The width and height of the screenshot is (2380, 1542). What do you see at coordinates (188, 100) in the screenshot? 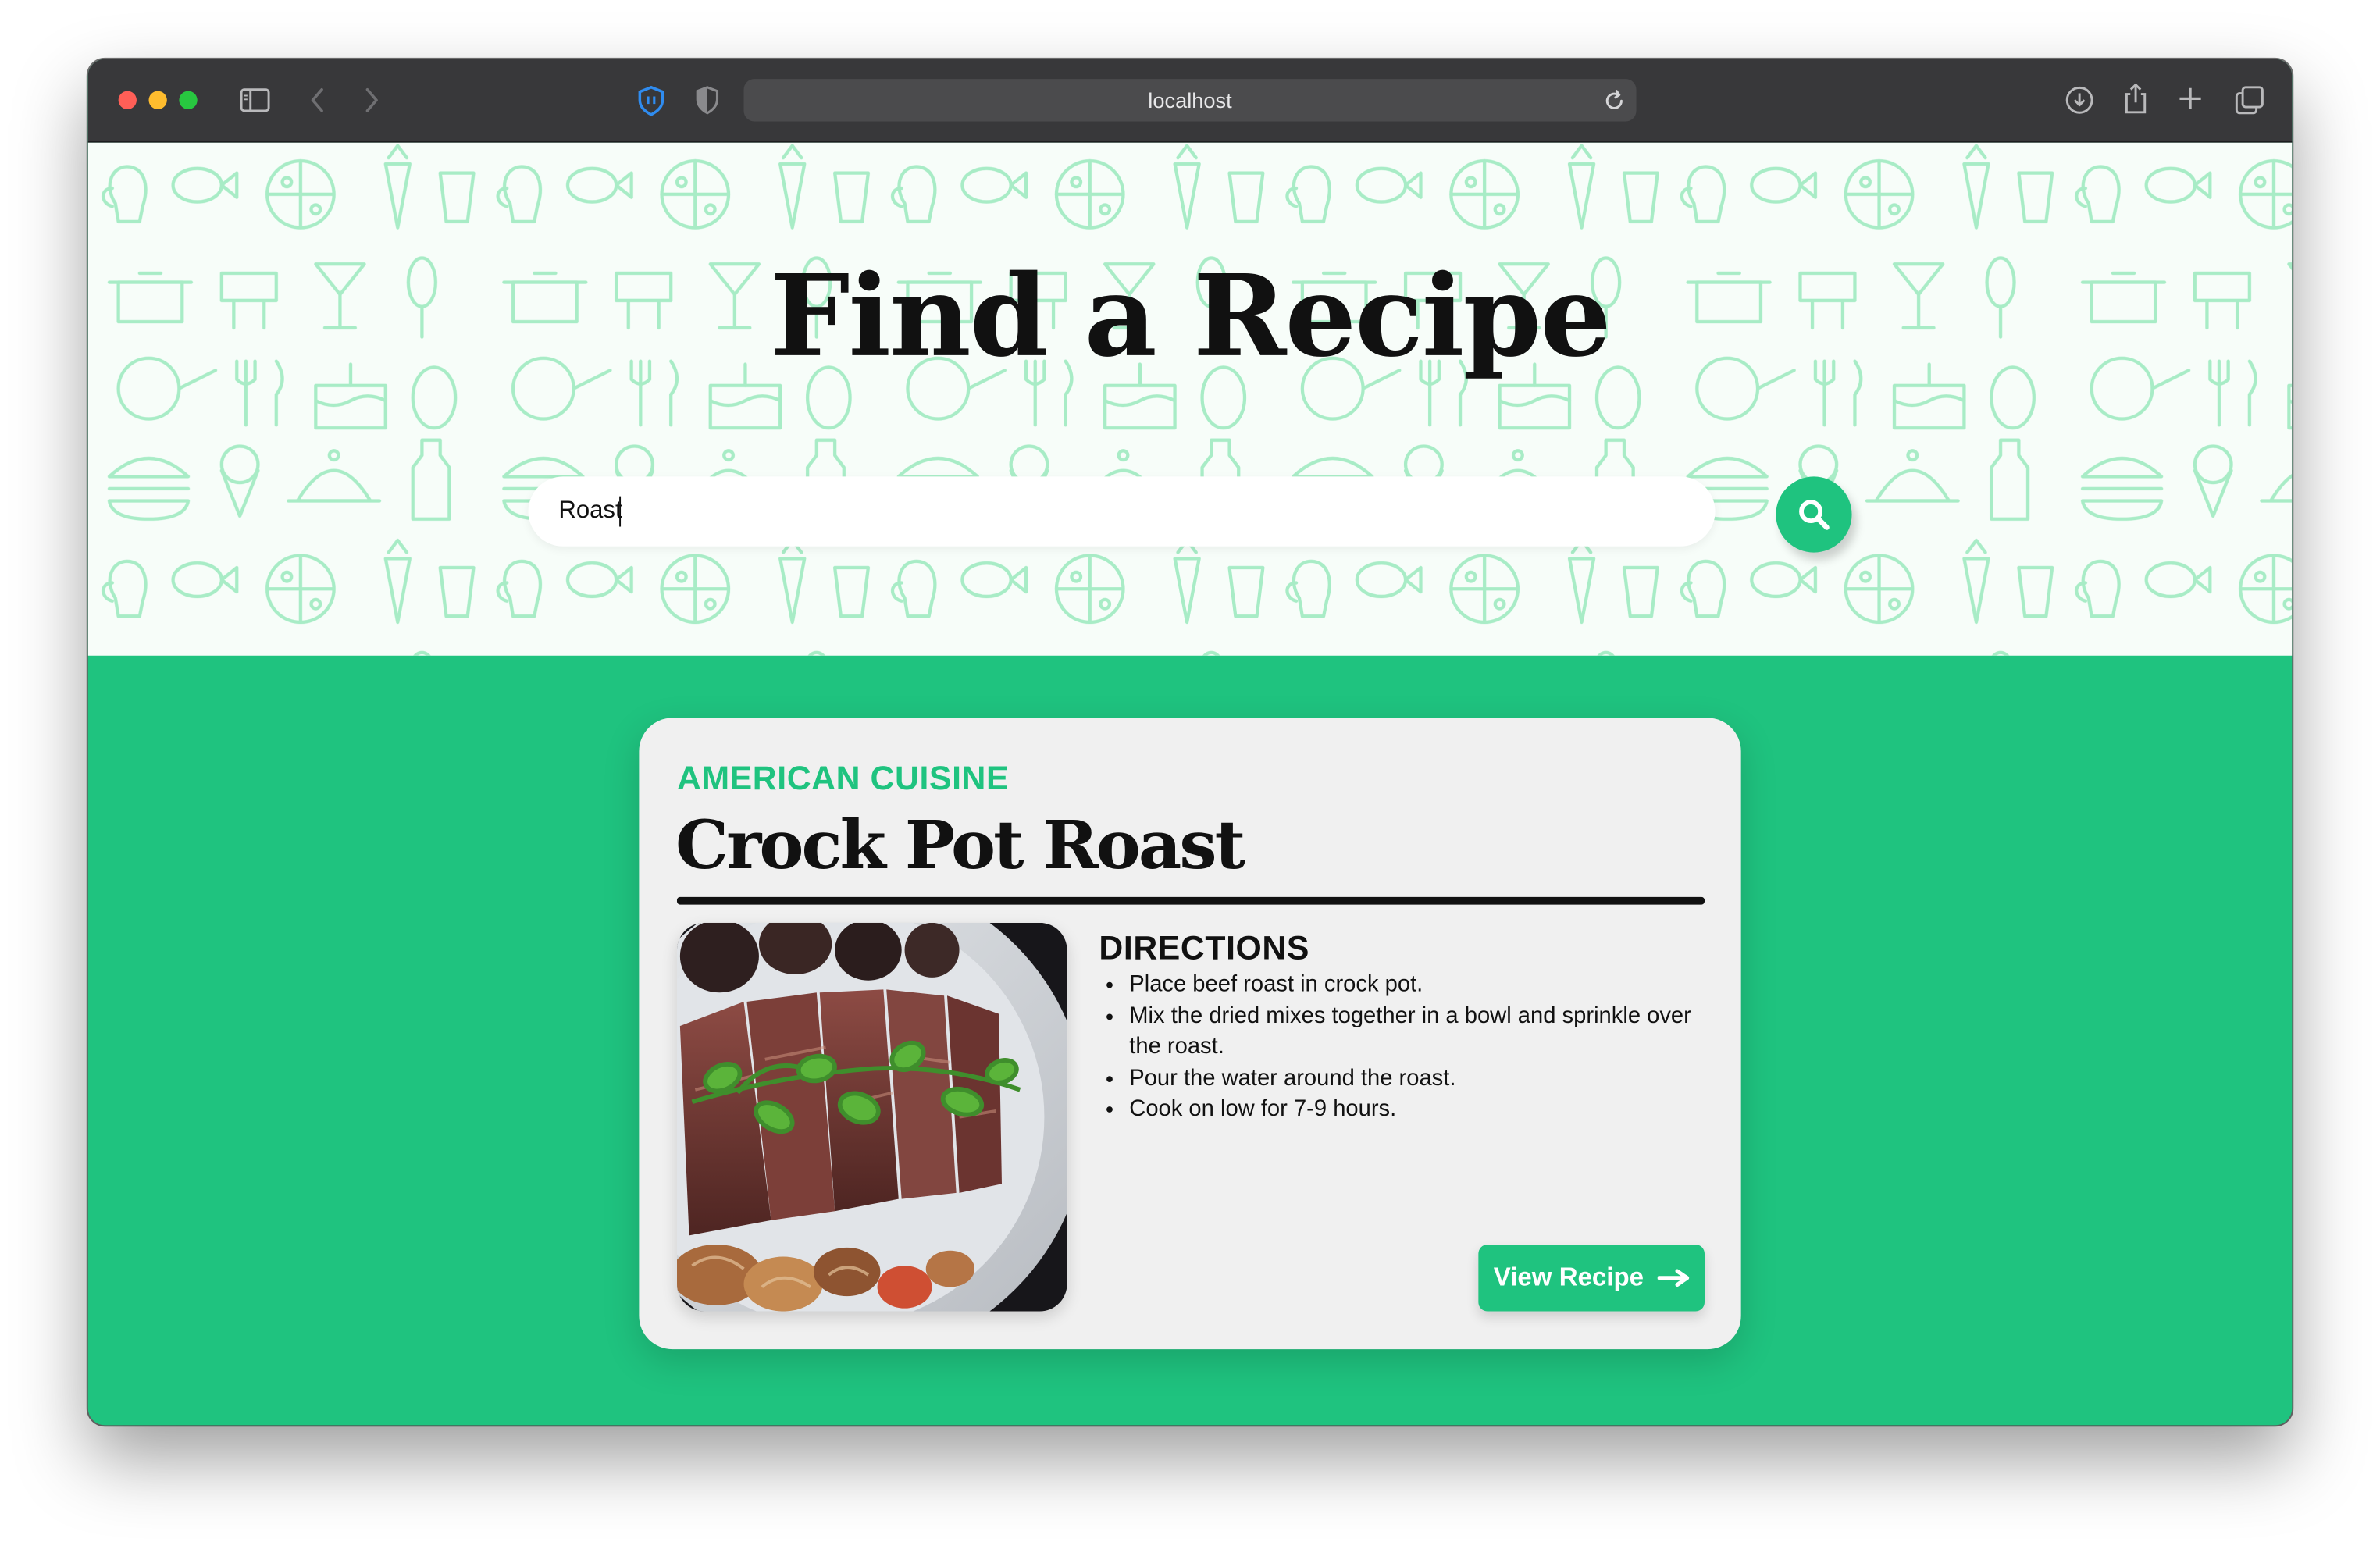
I see `zoom-window-button` at bounding box center [188, 100].